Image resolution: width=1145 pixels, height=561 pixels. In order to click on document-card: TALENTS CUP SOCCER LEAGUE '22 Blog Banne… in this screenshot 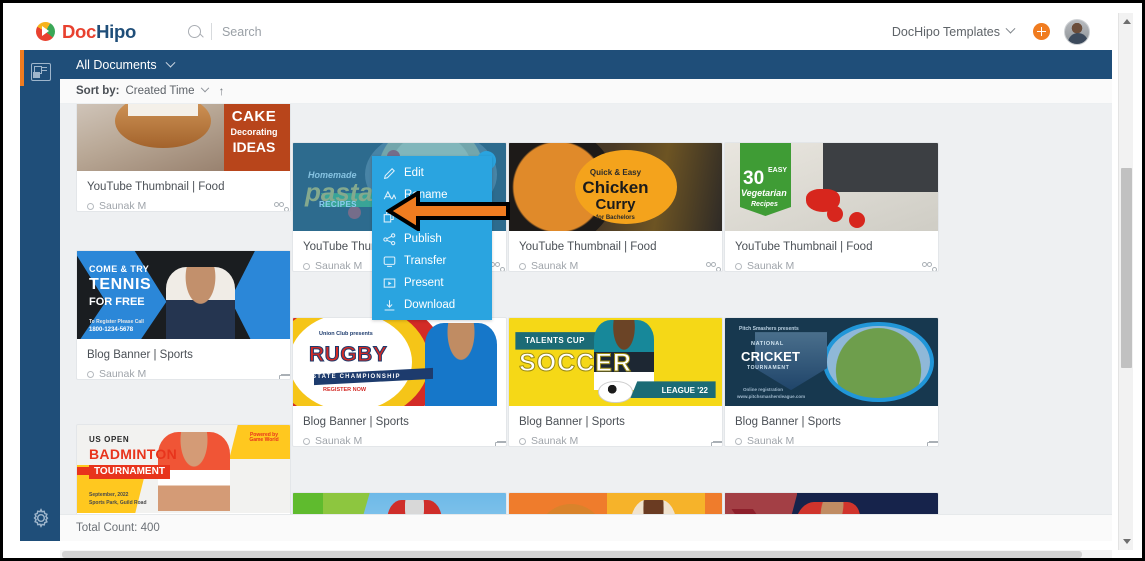, I will do `click(615, 382)`.